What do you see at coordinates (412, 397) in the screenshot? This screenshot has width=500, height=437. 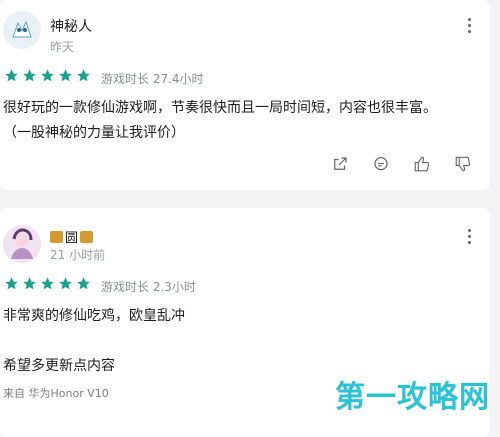 I see `watermark-text: 第一攻略网` at bounding box center [412, 397].